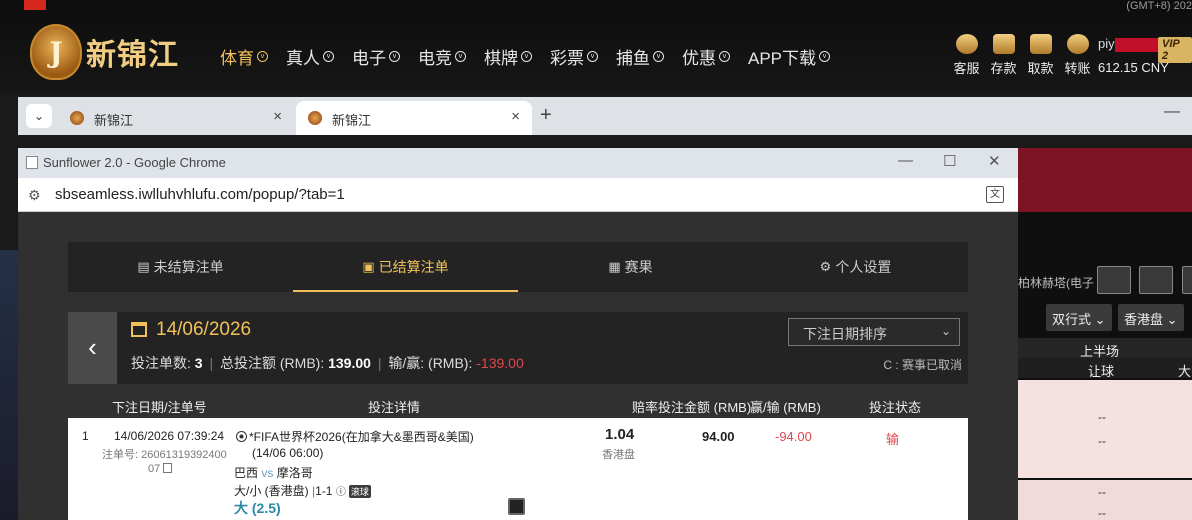 This screenshot has height=520, width=1192. Describe the element at coordinates (310, 56) in the screenshot. I see `nav-item-live-casino: 真人 v` at that location.